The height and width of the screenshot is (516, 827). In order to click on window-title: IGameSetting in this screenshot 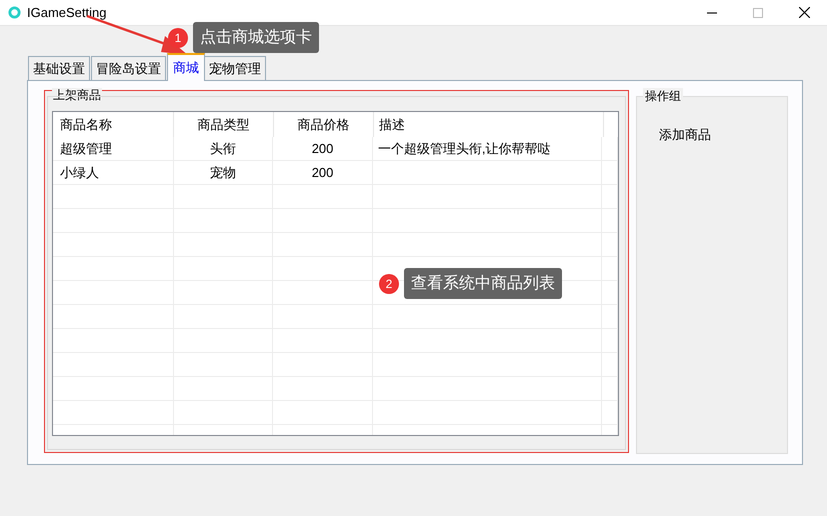, I will do `click(66, 13)`.